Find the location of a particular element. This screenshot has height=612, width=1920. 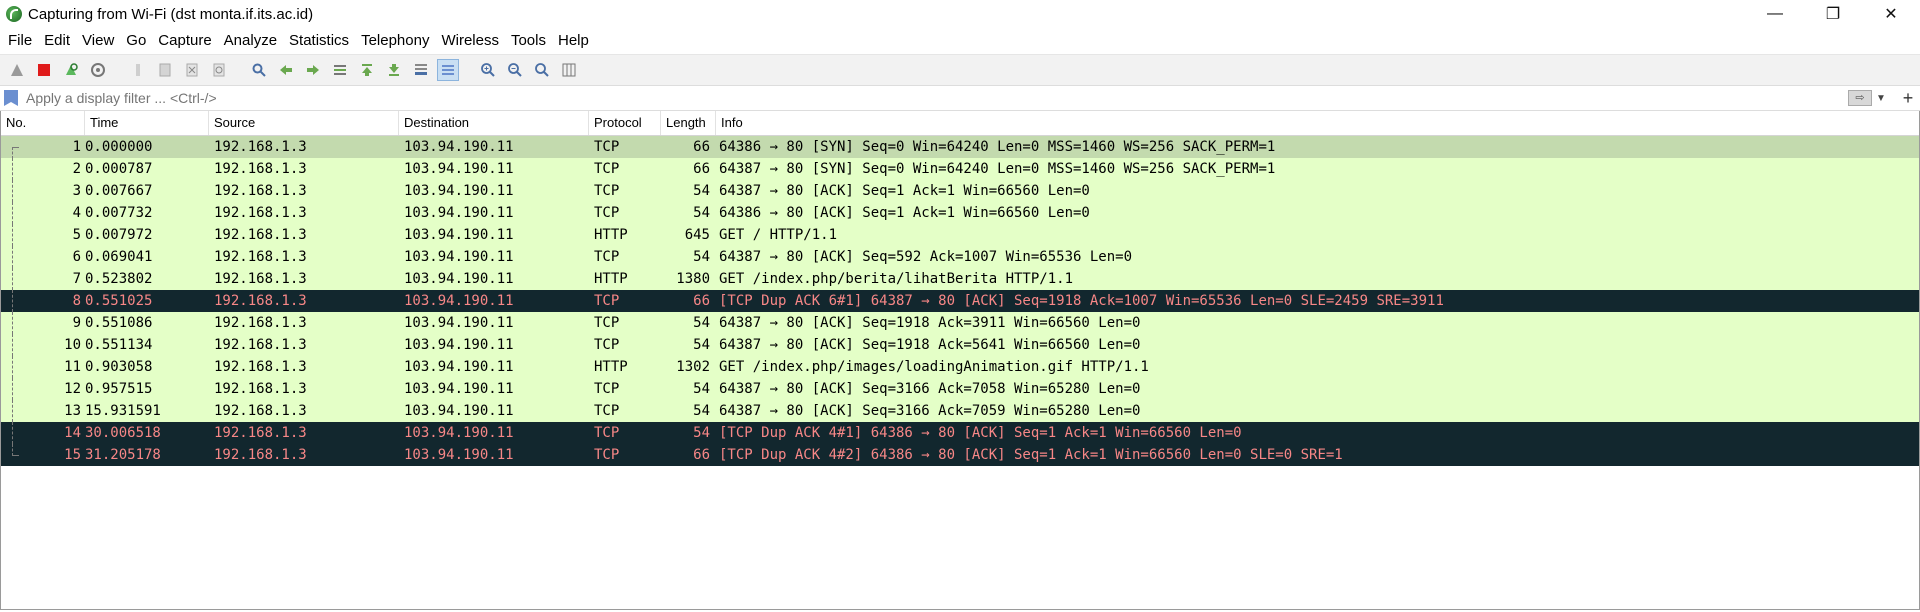

packet-length: 66 is located at coordinates (701, 455).